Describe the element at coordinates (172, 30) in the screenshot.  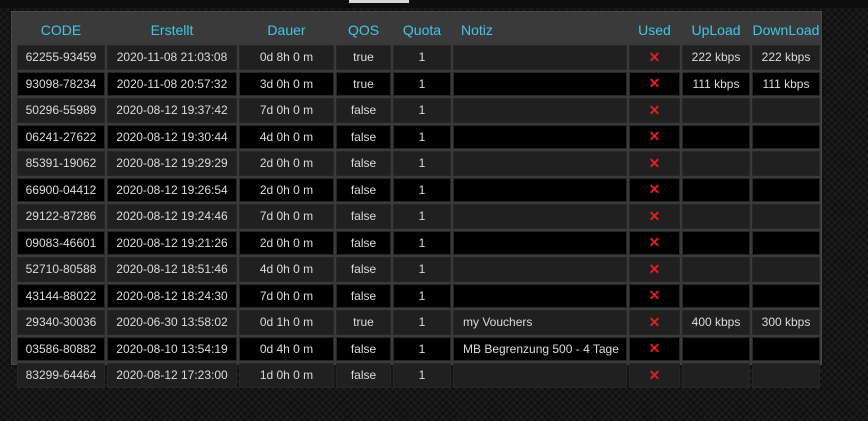
I see `column-header-created: Erstellt` at that location.